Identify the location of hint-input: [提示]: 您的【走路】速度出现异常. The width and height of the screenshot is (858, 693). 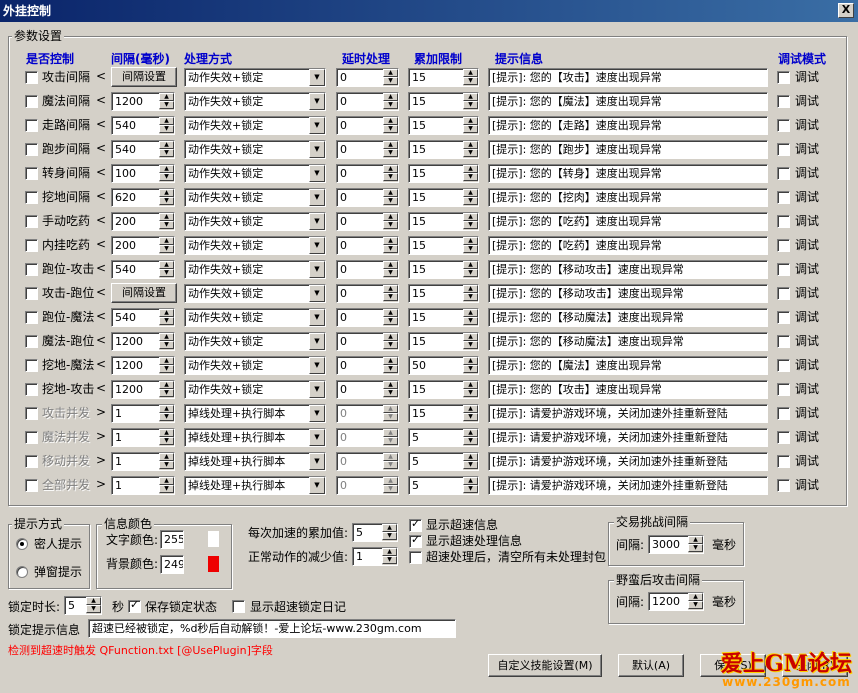
(628, 125).